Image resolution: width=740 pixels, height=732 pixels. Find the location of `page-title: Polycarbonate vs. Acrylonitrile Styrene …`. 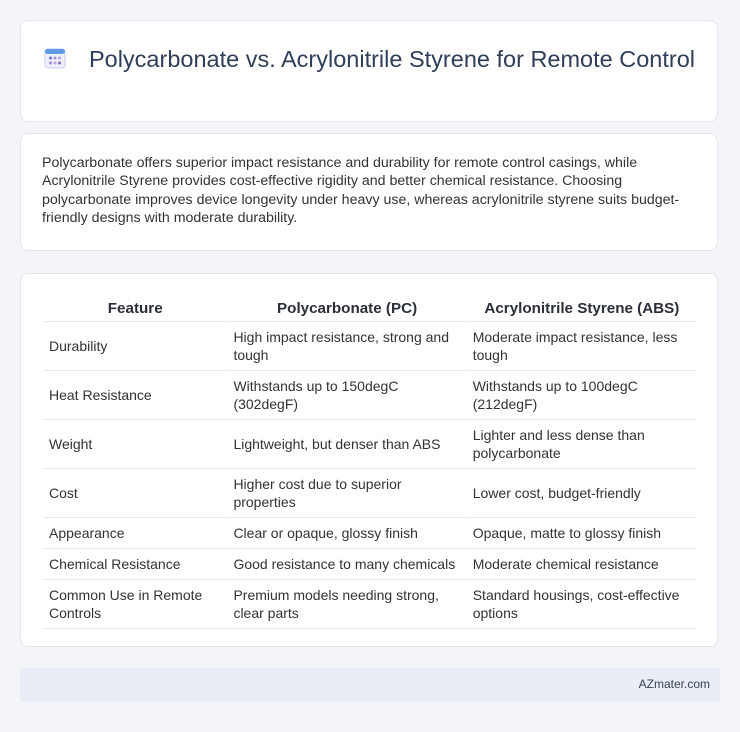

page-title: Polycarbonate vs. Acrylonitrile Styrene … is located at coordinates (392, 59).